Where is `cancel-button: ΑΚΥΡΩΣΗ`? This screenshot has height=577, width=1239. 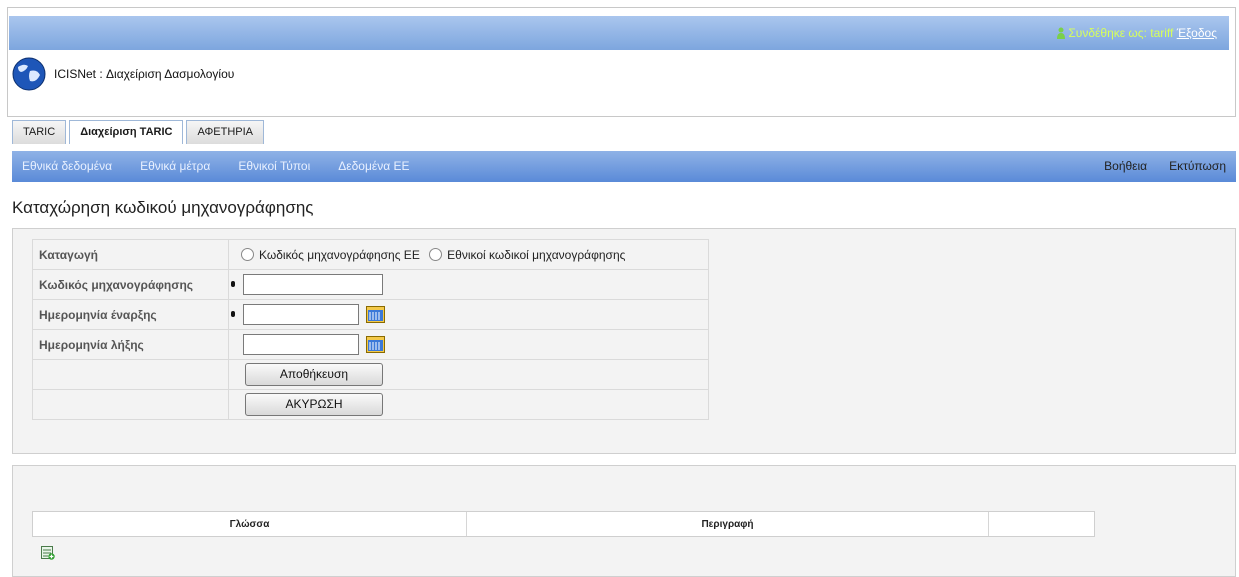
cancel-button: ΑΚΥΡΩΣΗ is located at coordinates (314, 404).